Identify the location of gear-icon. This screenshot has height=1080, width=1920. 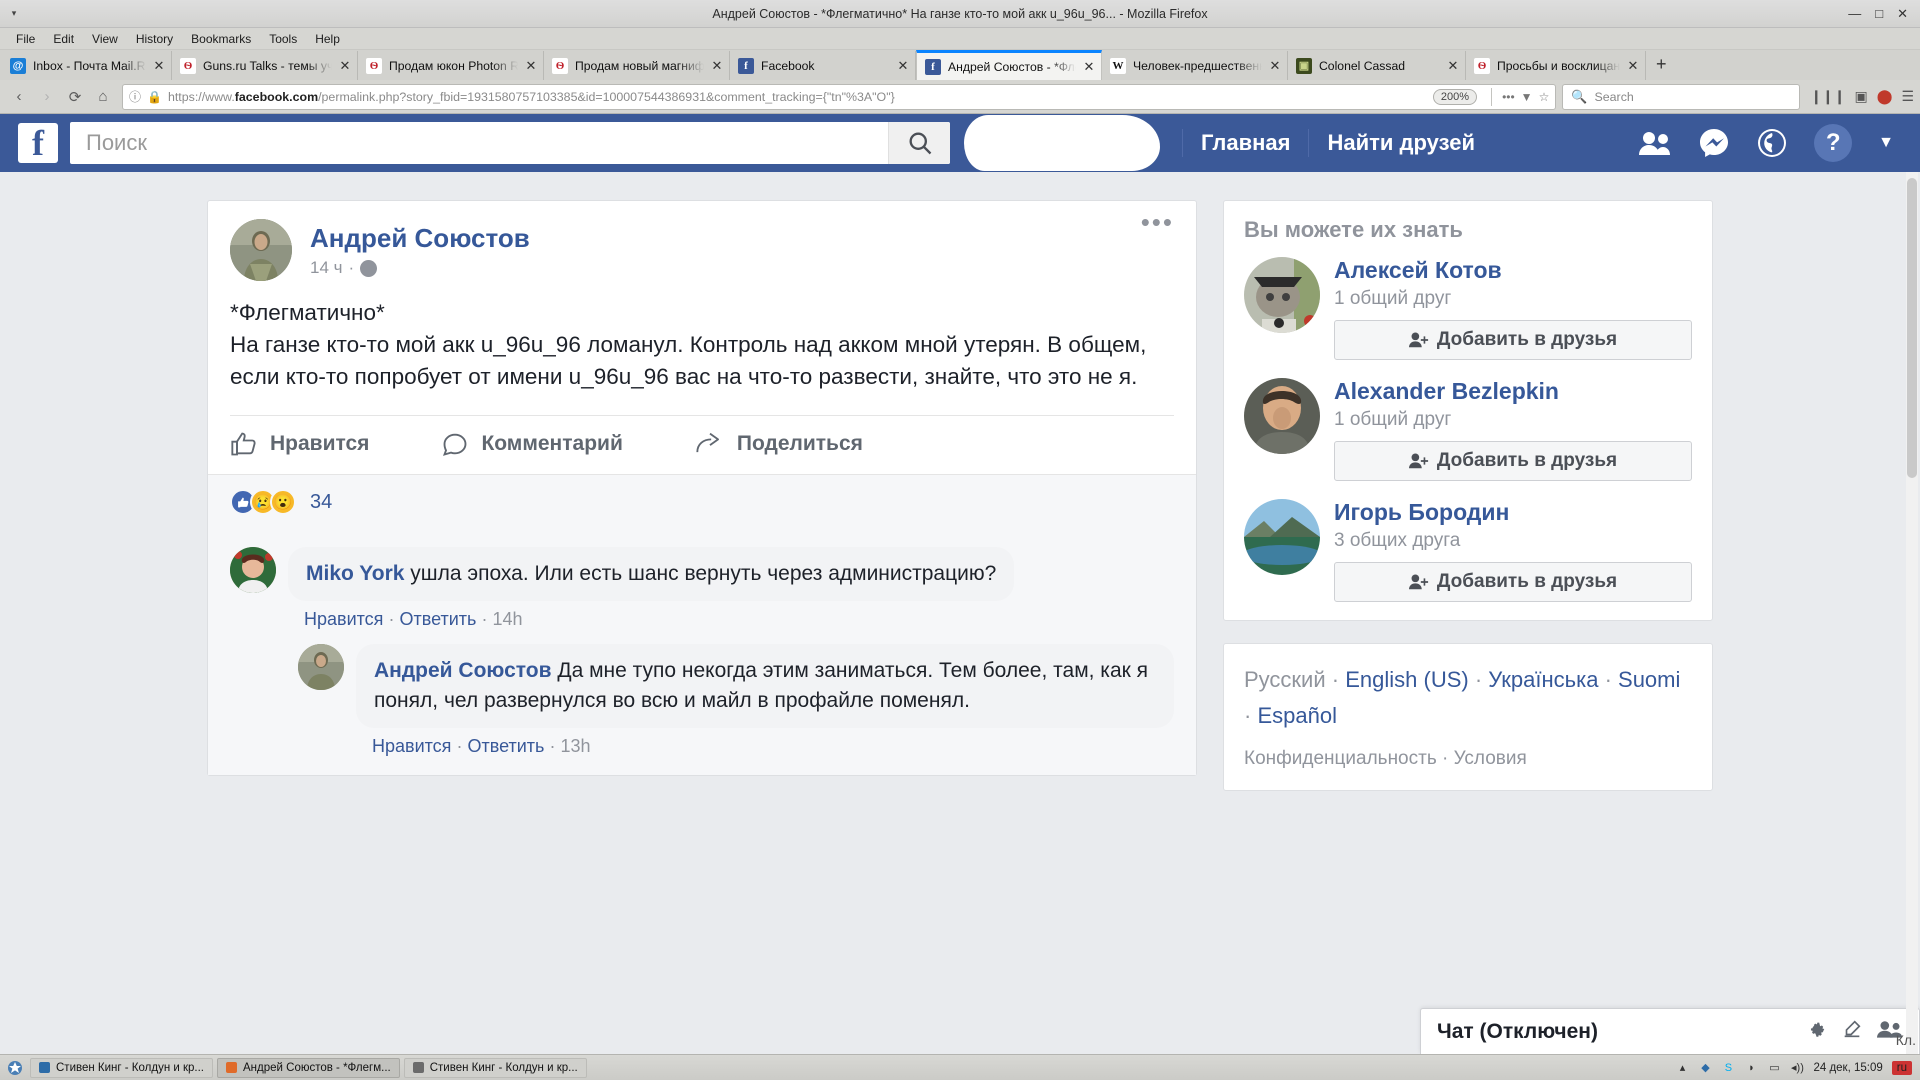
(1816, 1031).